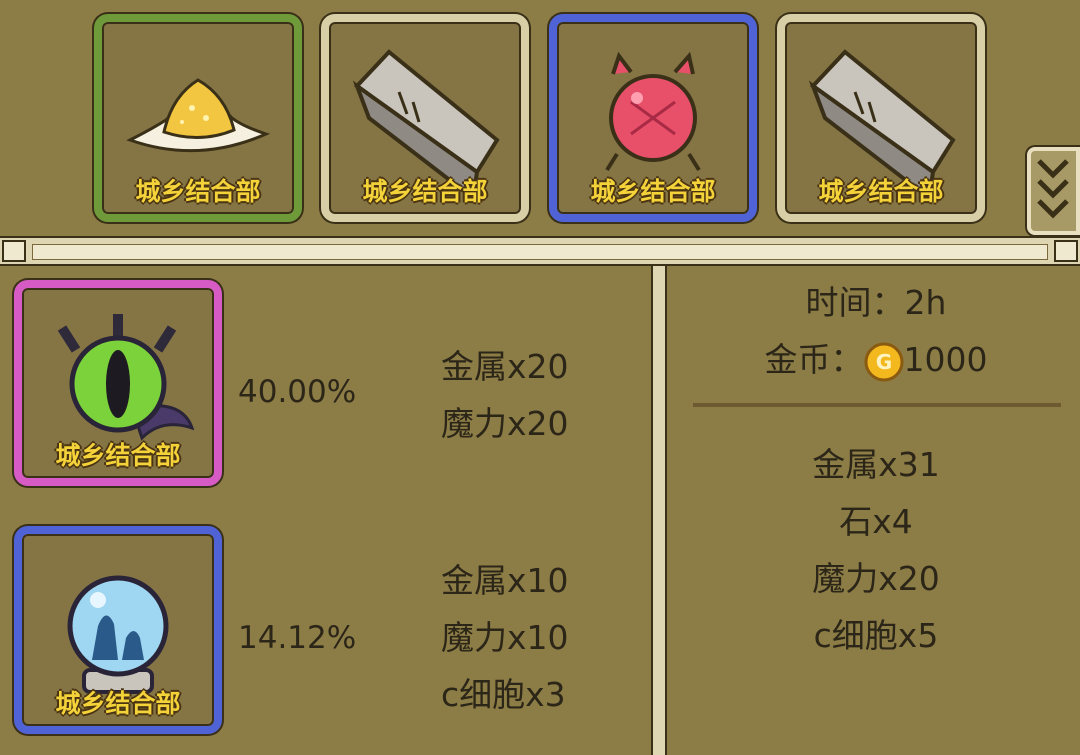 The height and width of the screenshot is (755, 1080). What do you see at coordinates (505, 423) in the screenshot?
I see `material-cost: 魔力x20` at bounding box center [505, 423].